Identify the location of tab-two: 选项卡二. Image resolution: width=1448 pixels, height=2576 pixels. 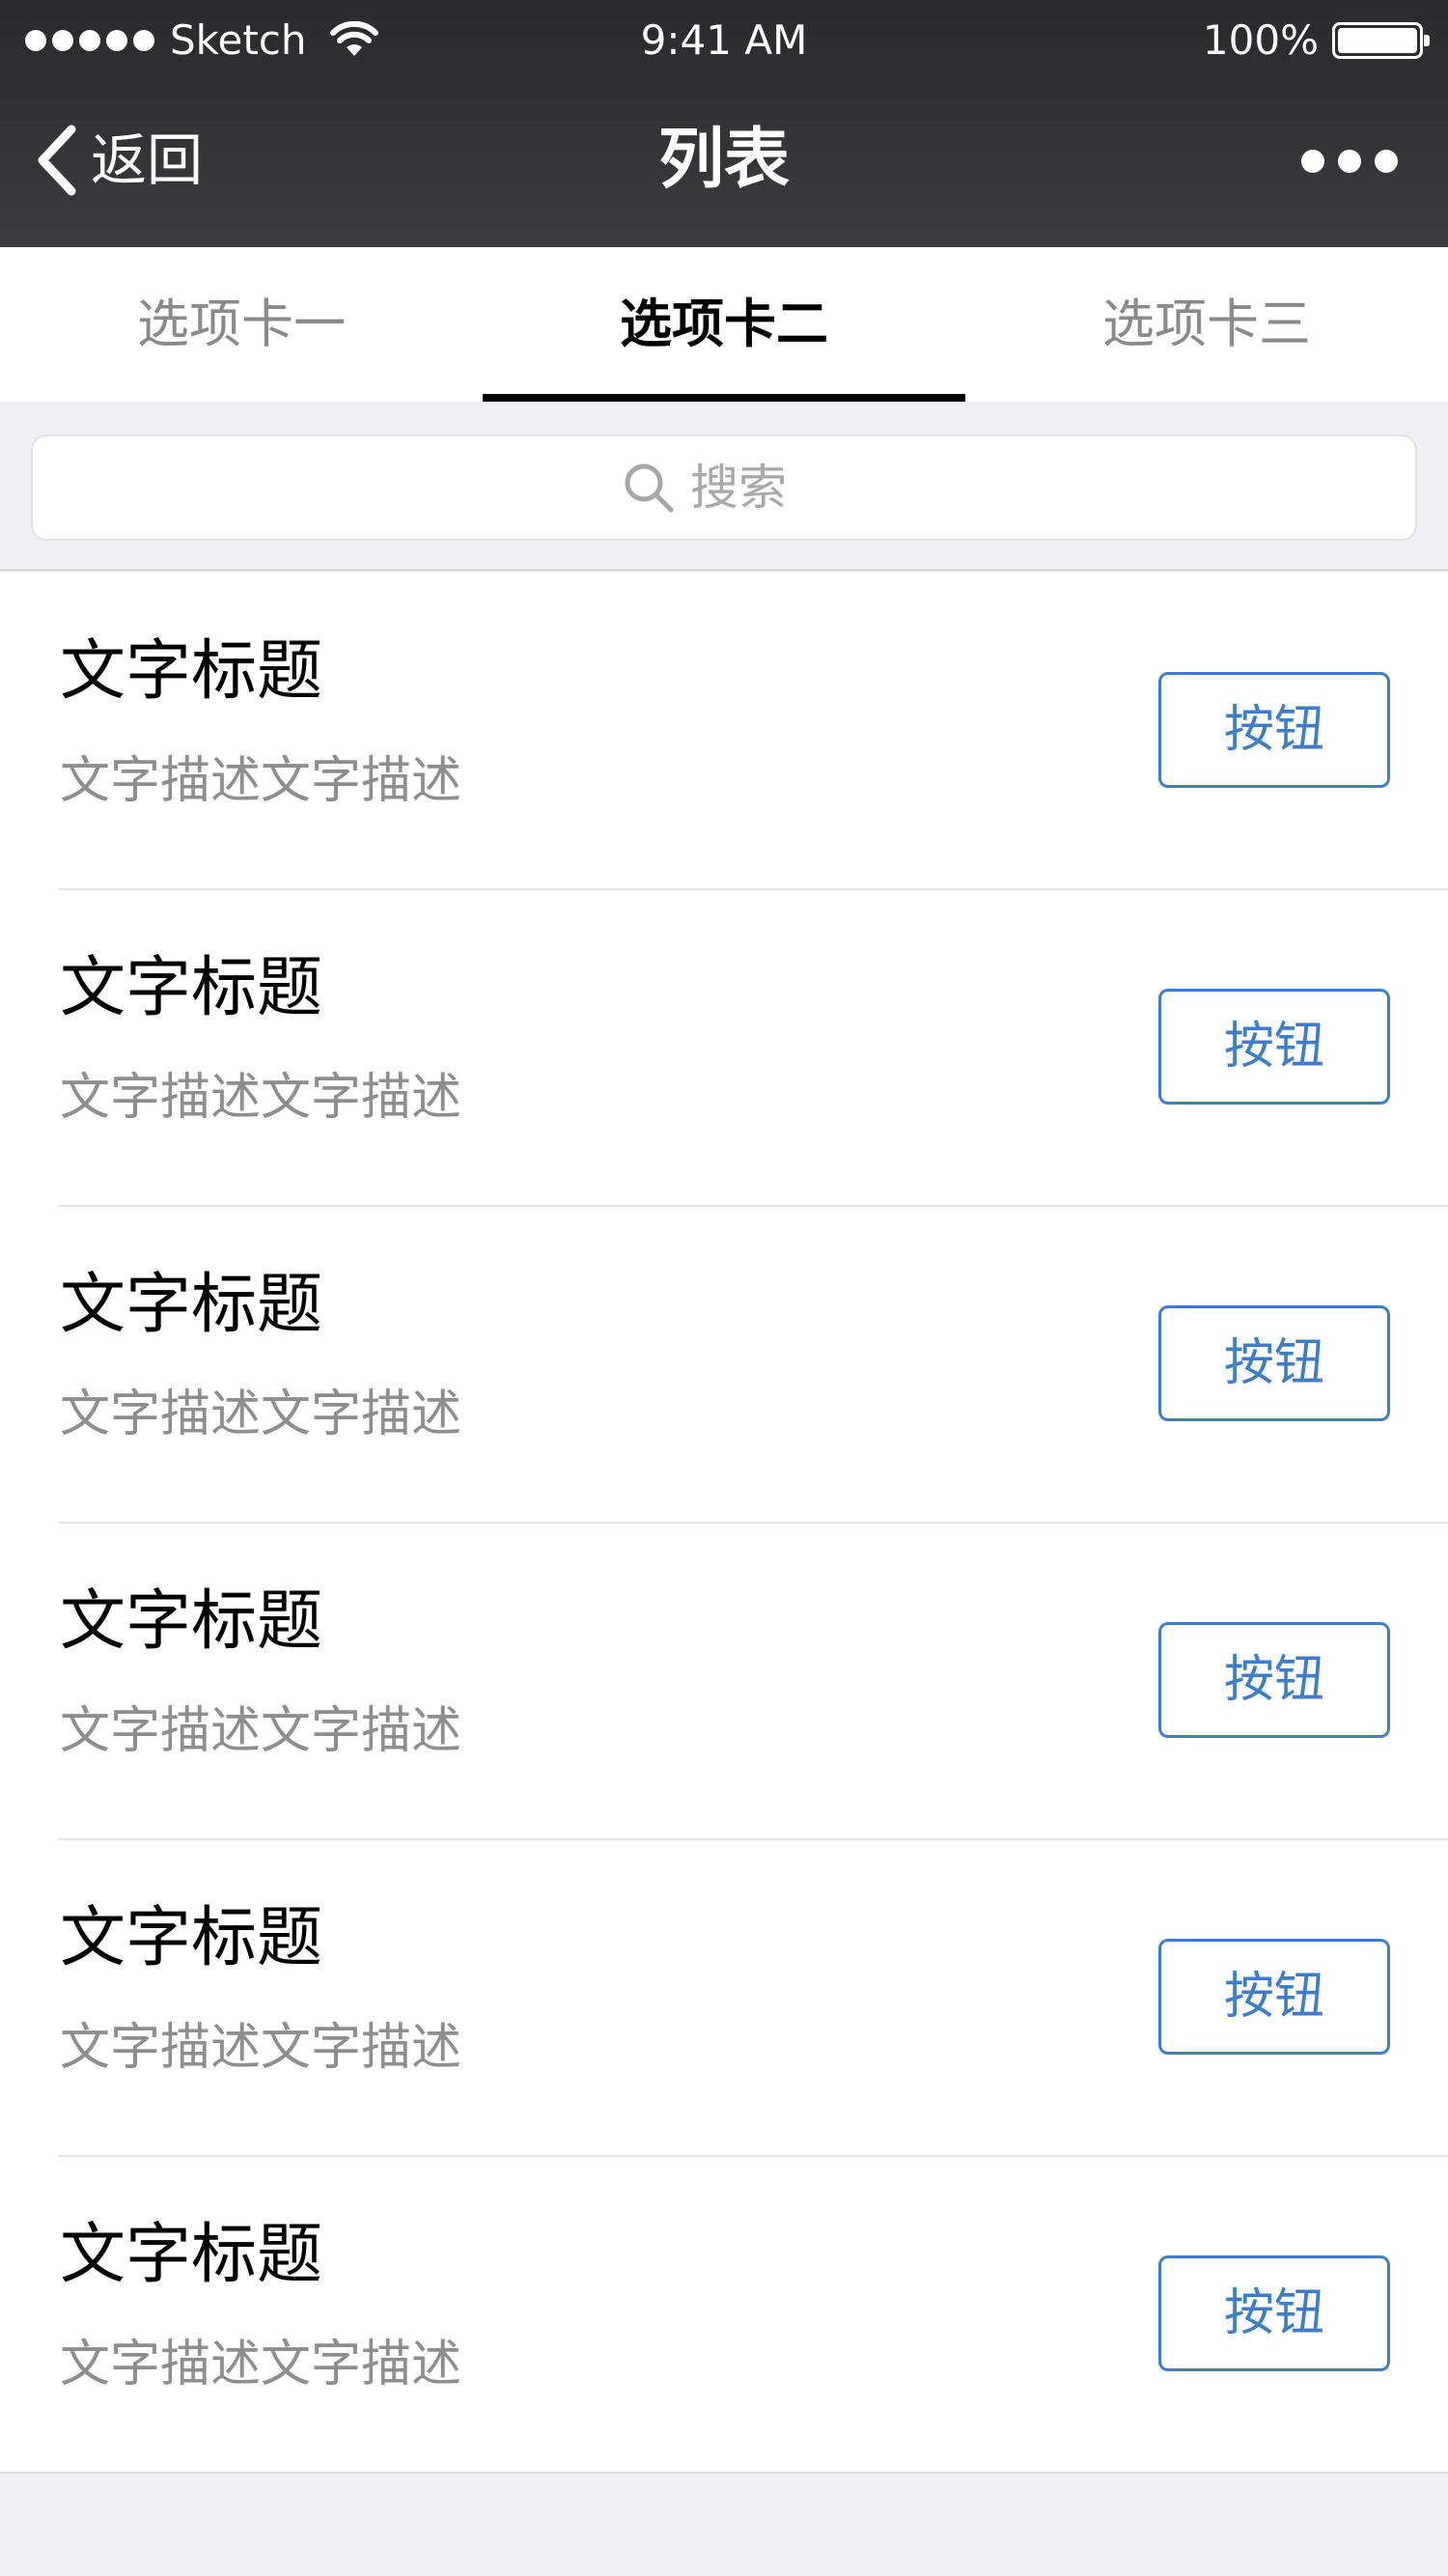
(724, 324).